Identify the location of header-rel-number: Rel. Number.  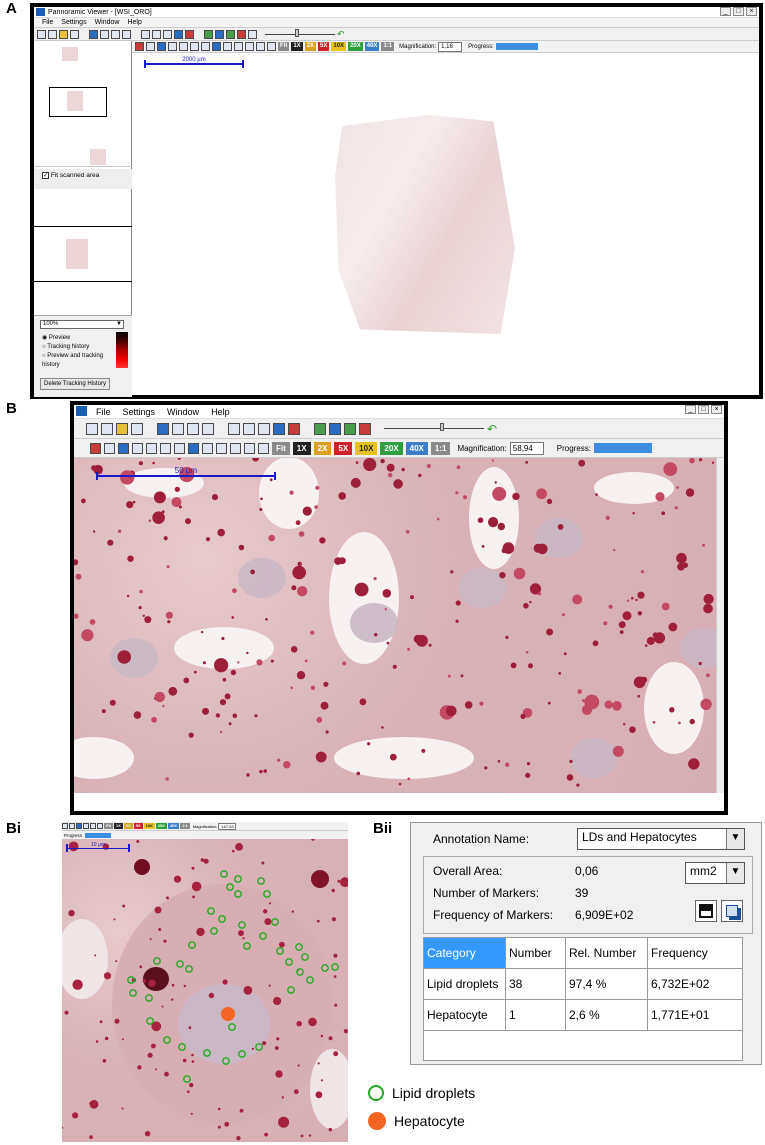
(606, 953).